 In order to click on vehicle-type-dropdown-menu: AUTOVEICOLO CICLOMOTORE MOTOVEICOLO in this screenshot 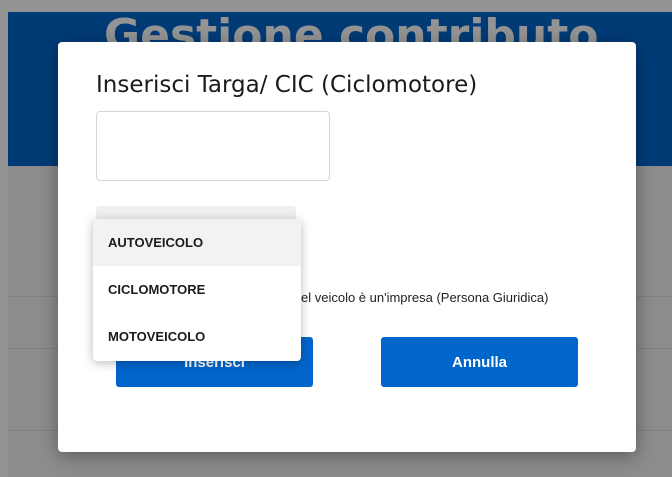, I will do `click(197, 290)`.